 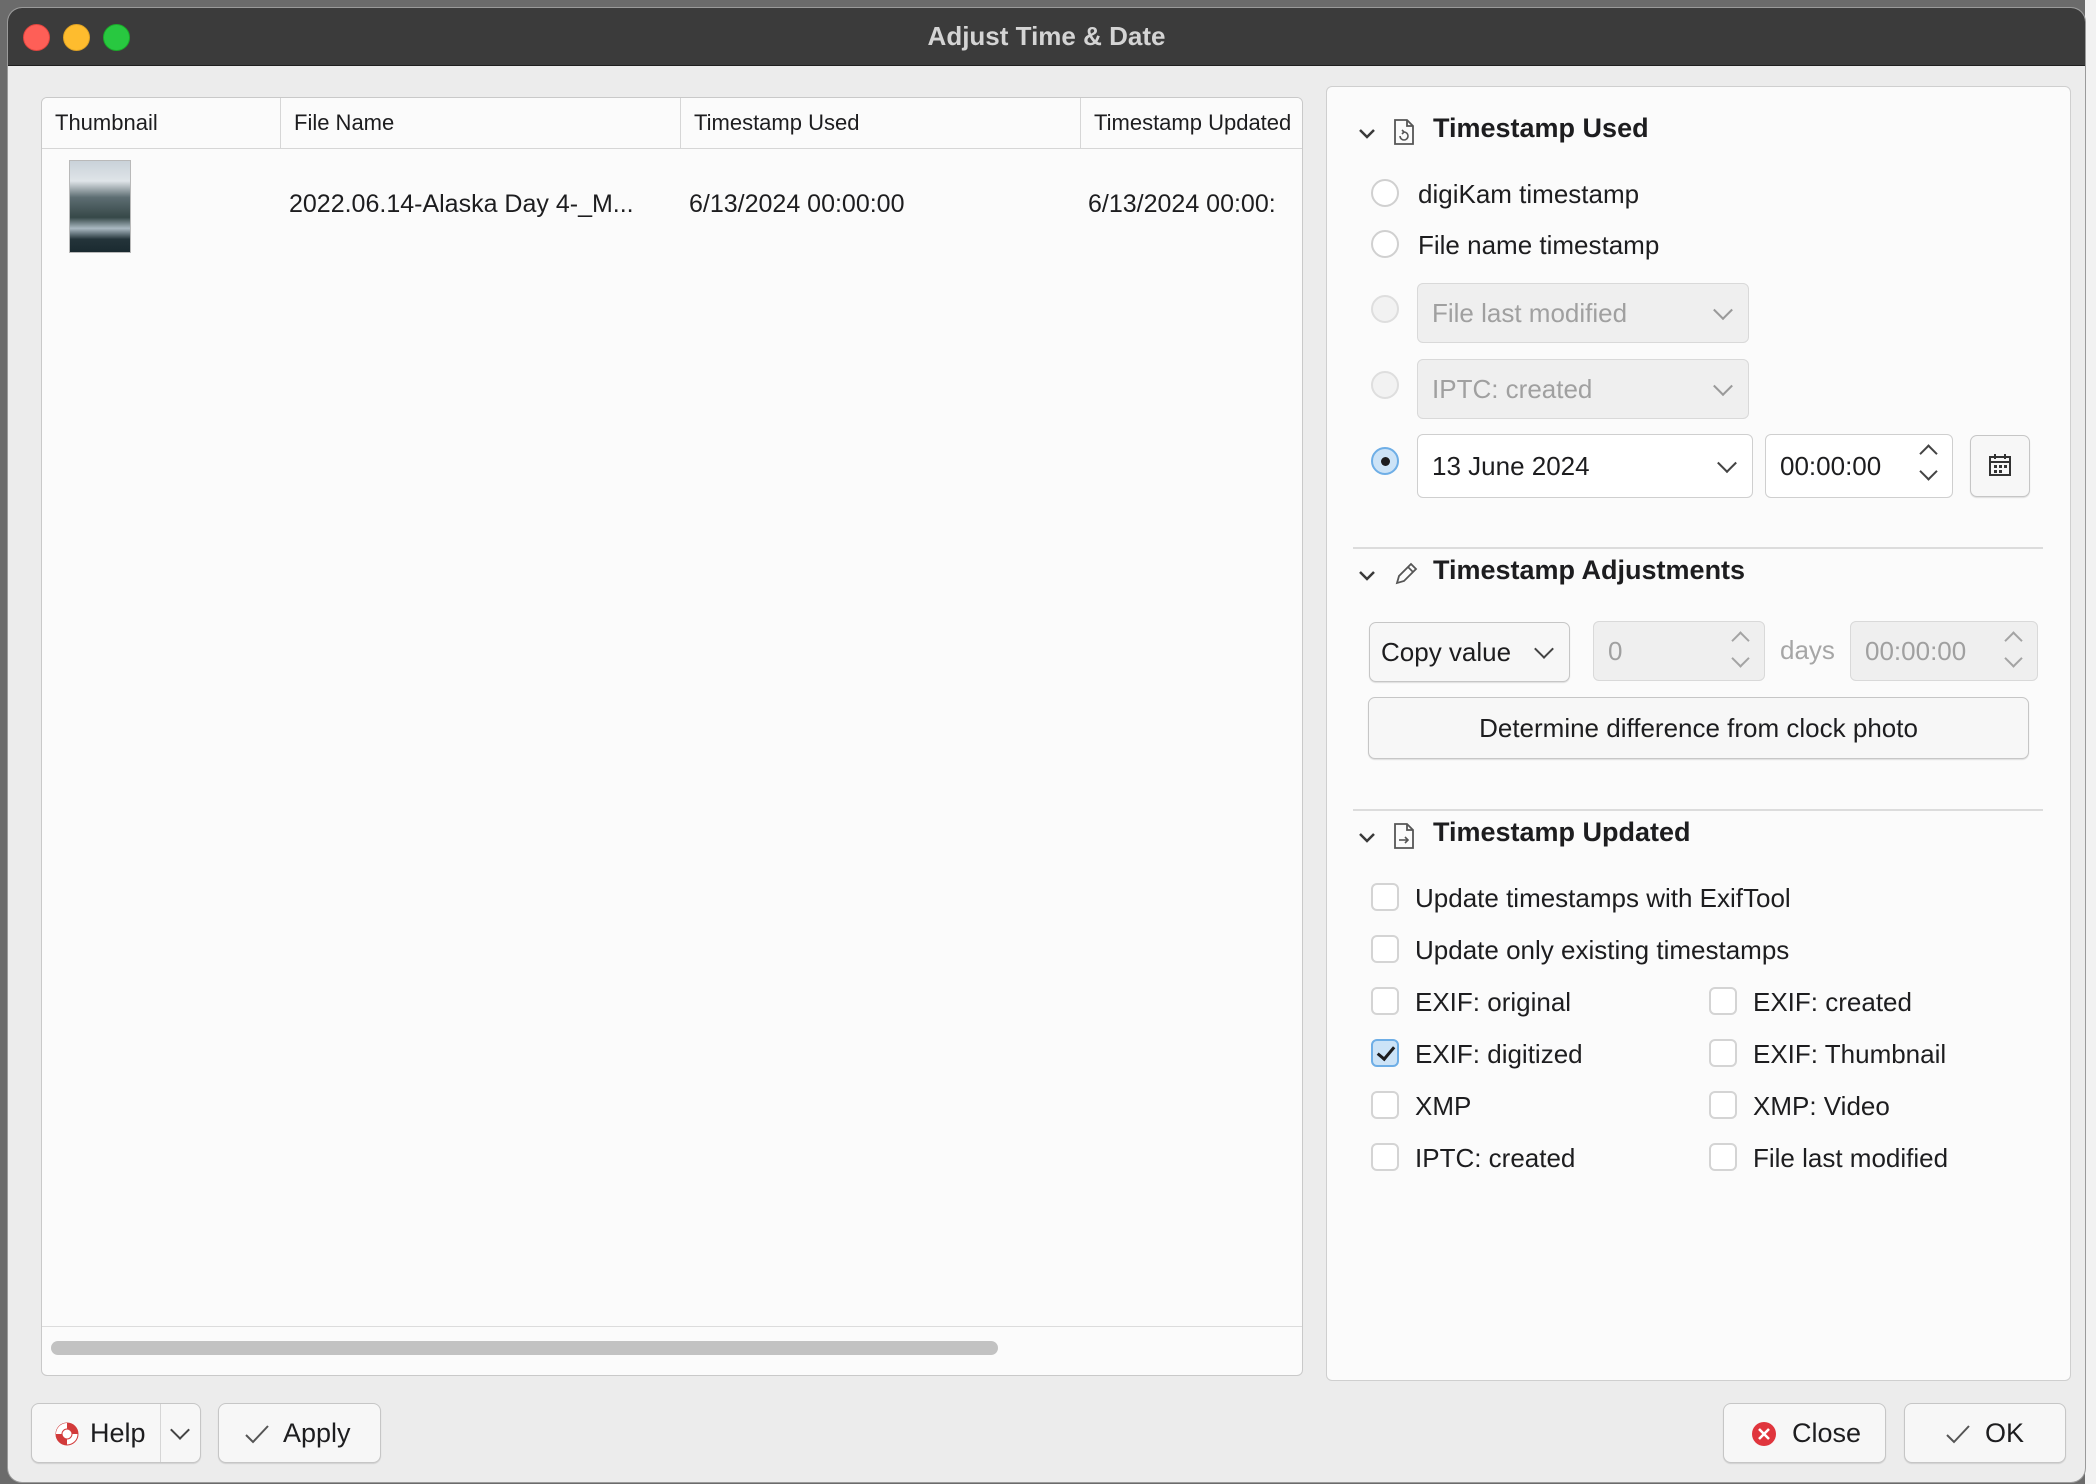 What do you see at coordinates (481, 123) in the screenshot?
I see `column-header-file-name: File Name` at bounding box center [481, 123].